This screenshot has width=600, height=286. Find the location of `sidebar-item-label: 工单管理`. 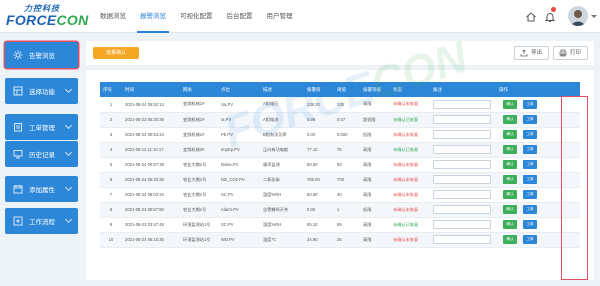

sidebar-item-label: 工单管理 is located at coordinates (42, 128).